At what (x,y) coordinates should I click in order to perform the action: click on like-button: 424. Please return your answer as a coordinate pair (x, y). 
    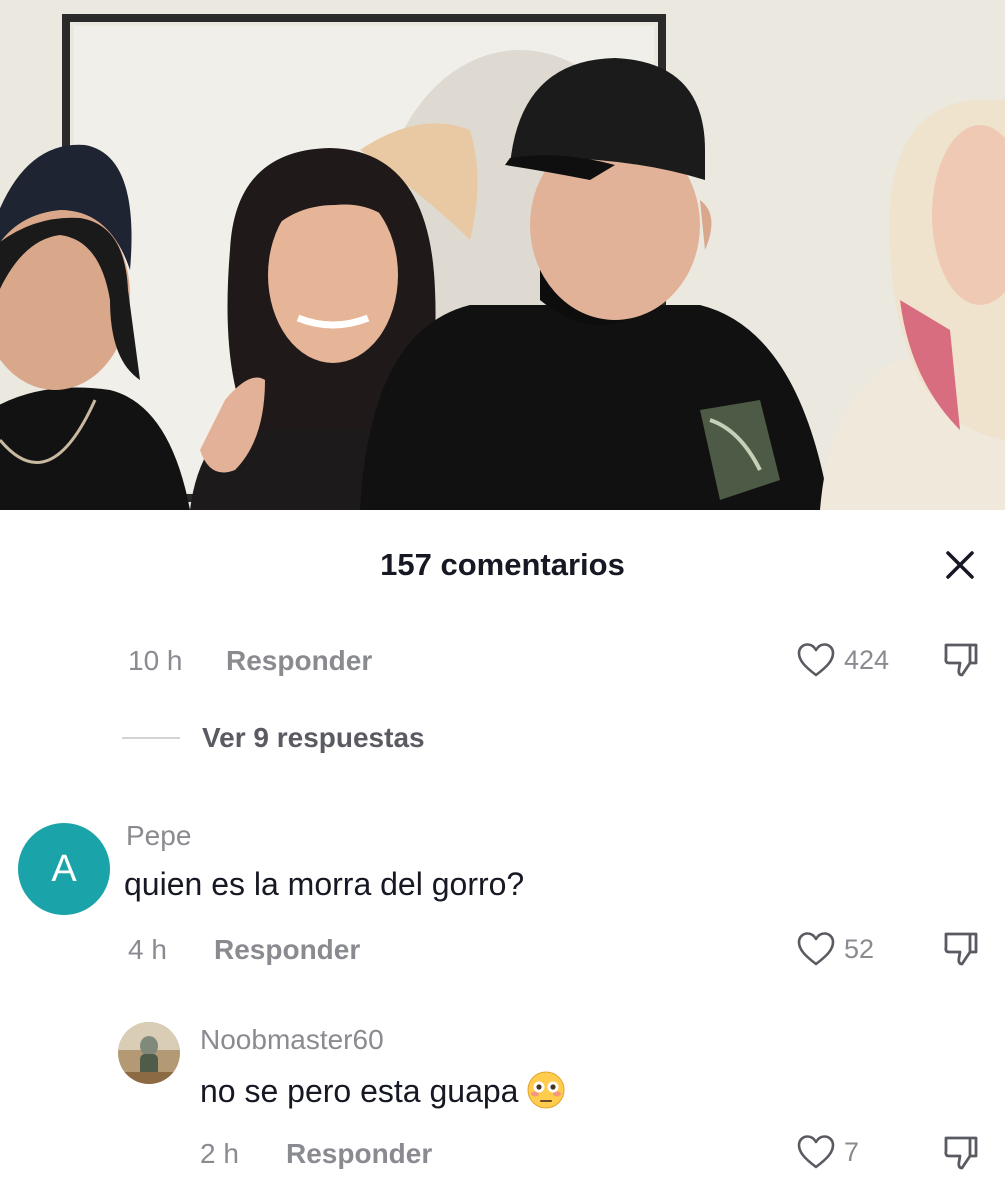
    Looking at the image, I should click on (842, 660).